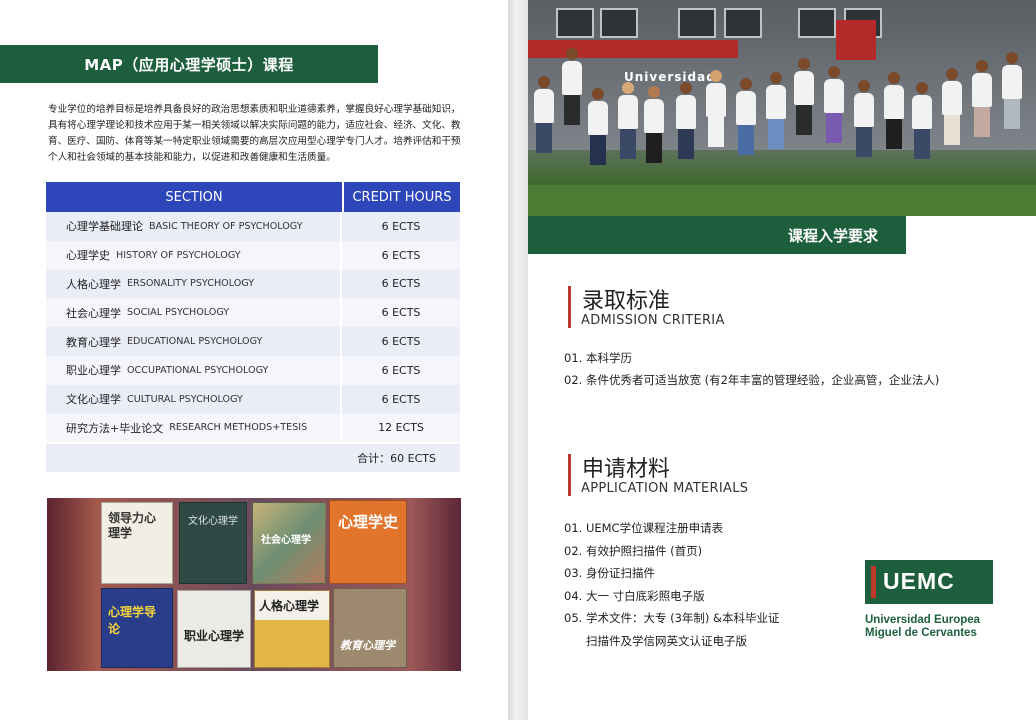 Image resolution: width=1036 pixels, height=720 pixels. Describe the element at coordinates (289, 543) in the screenshot. I see `book-cover: 社会心理学` at that location.